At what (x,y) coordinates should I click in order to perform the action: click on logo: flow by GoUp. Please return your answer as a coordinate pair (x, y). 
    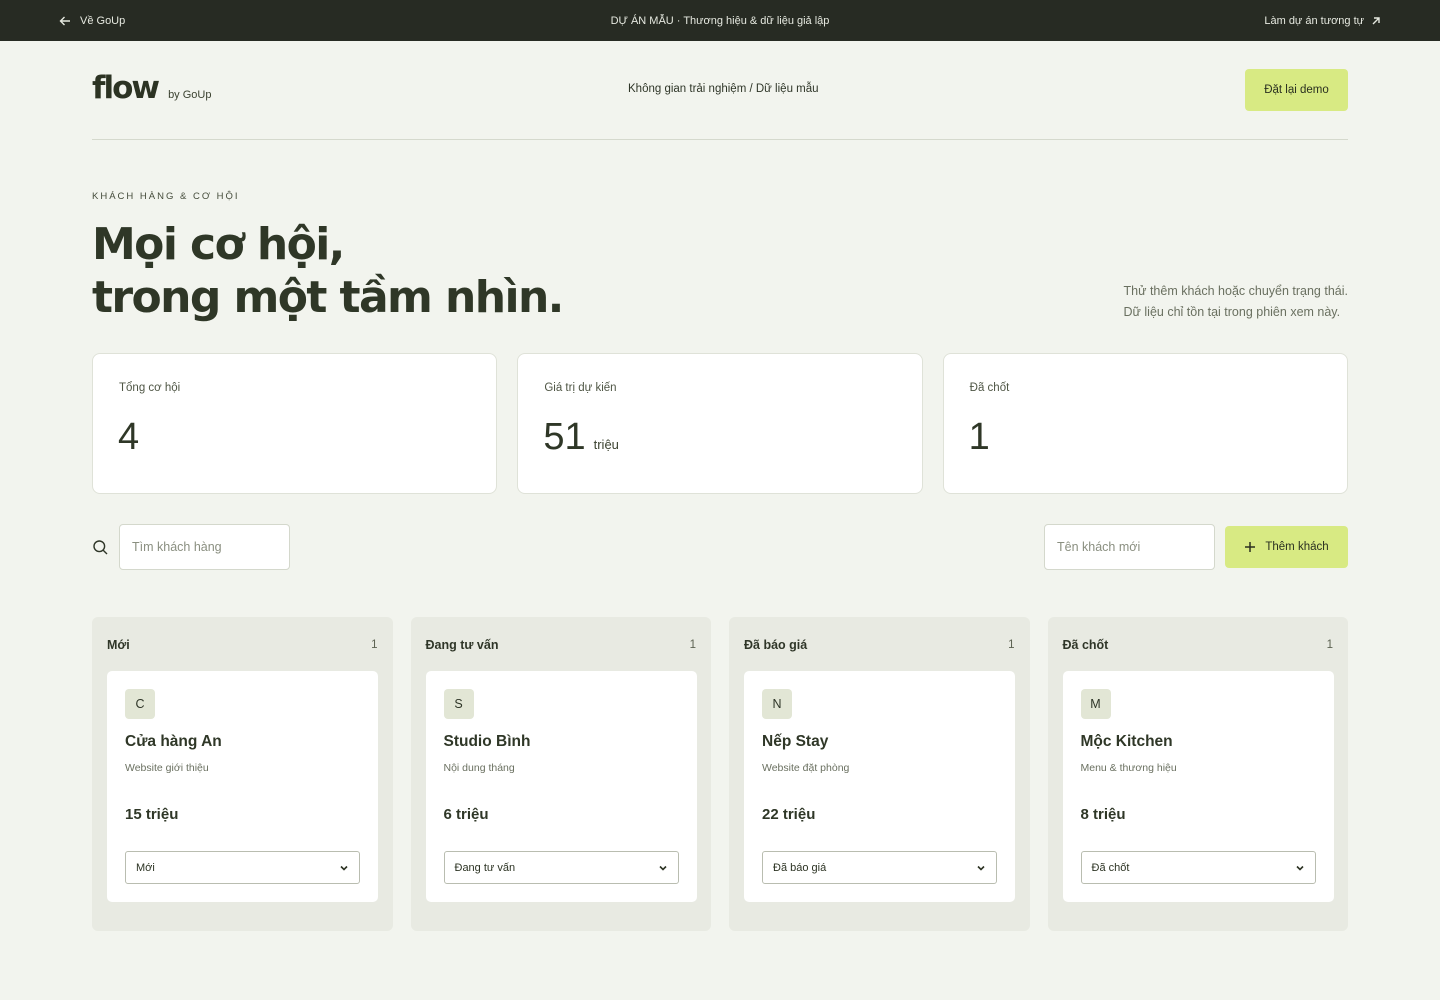
    Looking at the image, I should click on (151, 88).